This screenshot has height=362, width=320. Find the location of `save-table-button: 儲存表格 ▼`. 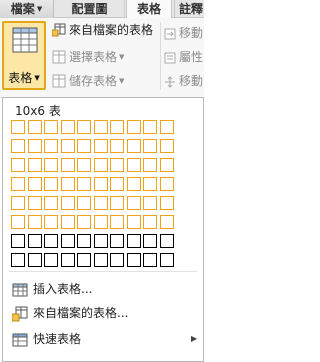

save-table-button: 儲存表格 ▼ is located at coordinates (88, 81).